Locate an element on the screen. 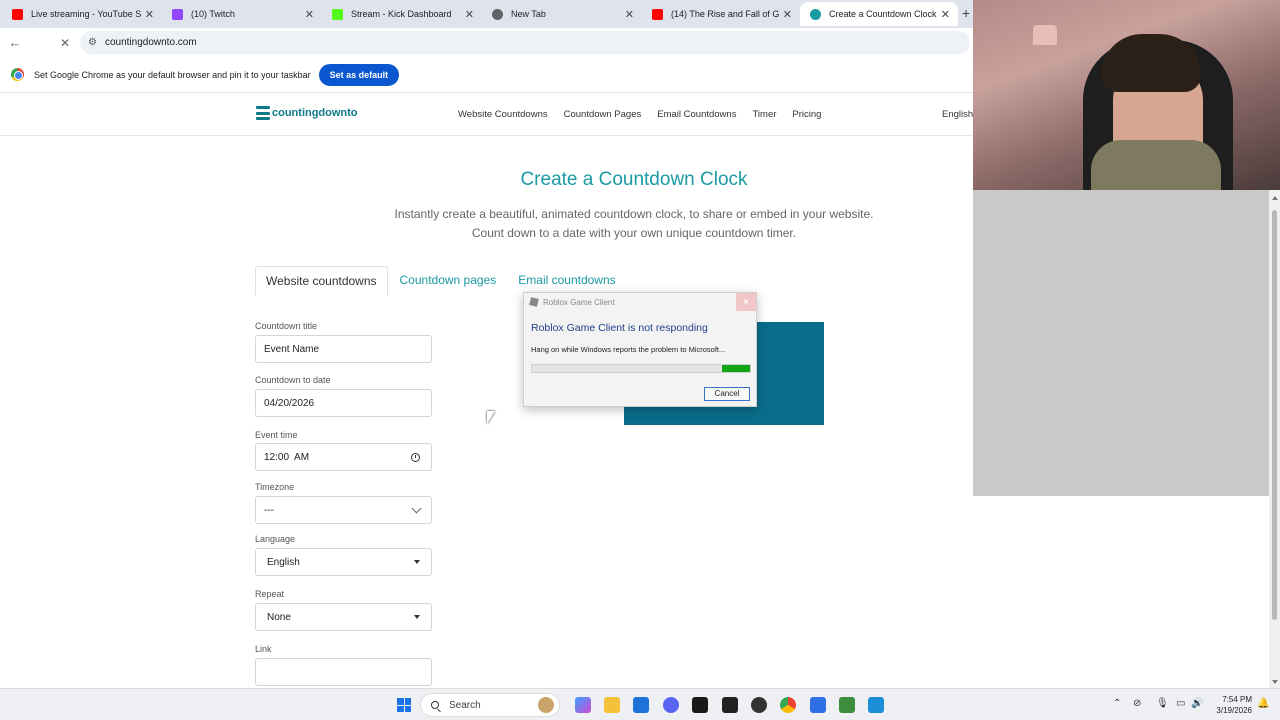 This screenshot has height=720, width=1280. clock-icon is located at coordinates (415, 457).